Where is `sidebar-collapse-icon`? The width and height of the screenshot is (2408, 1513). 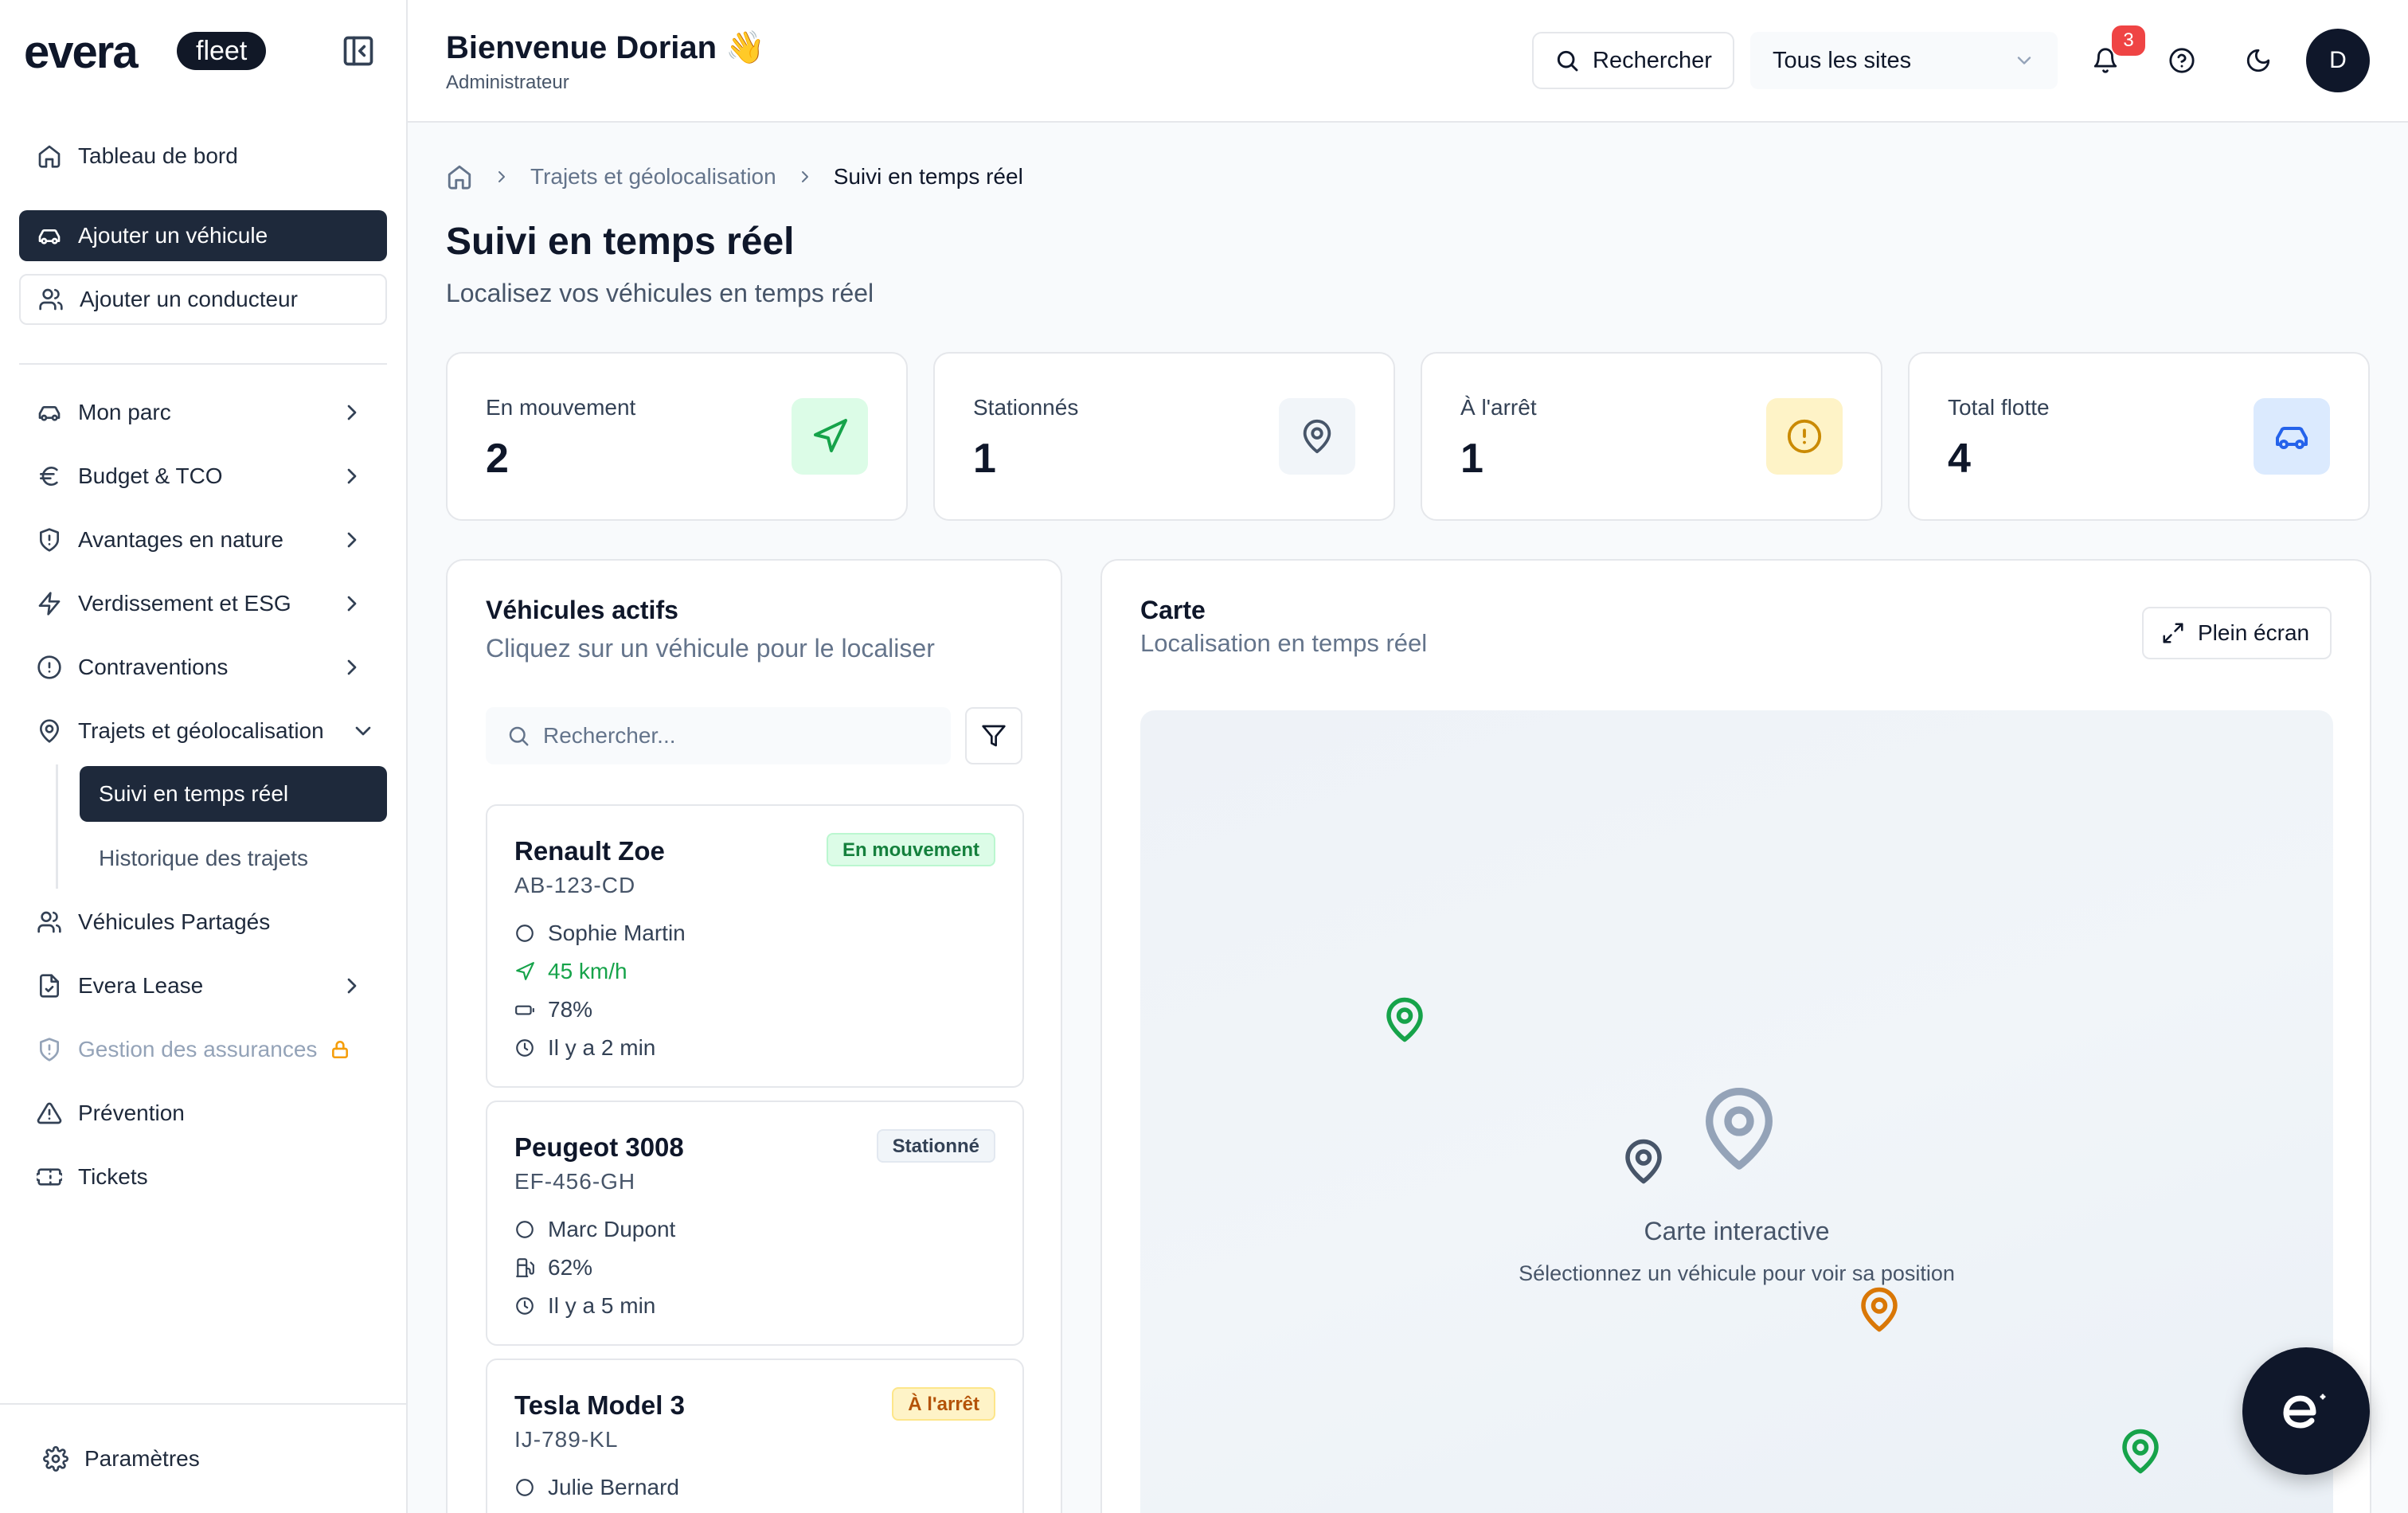
sidebar-collapse-icon is located at coordinates (358, 51).